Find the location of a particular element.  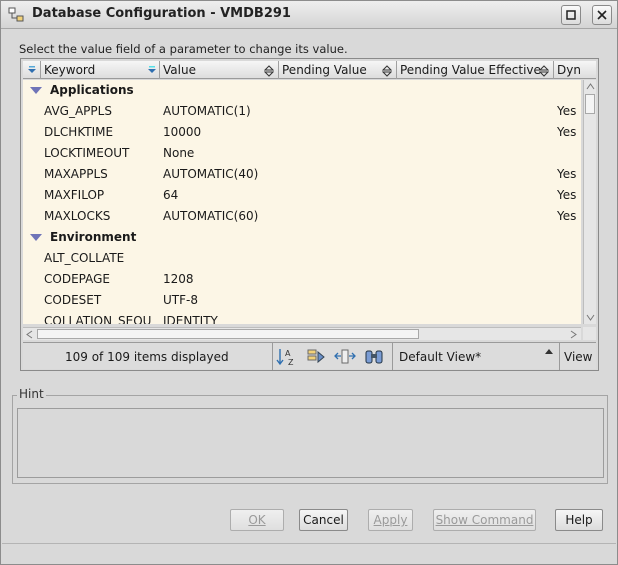

value-cell: AUTOMATIC(1) is located at coordinates (207, 111).